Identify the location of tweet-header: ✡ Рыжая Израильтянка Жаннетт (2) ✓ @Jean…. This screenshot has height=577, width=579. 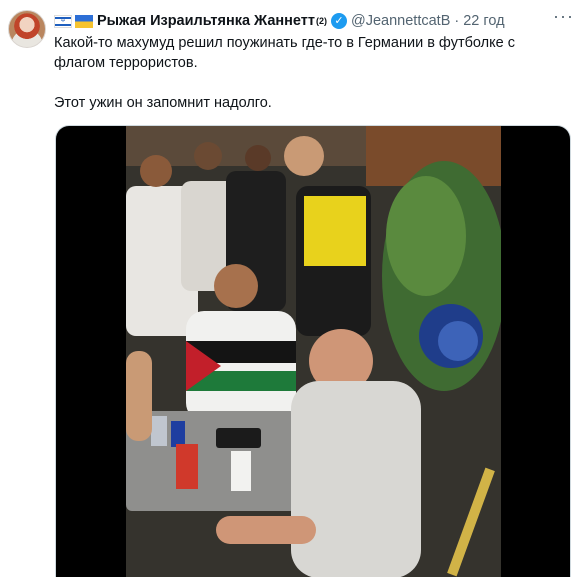
(279, 21).